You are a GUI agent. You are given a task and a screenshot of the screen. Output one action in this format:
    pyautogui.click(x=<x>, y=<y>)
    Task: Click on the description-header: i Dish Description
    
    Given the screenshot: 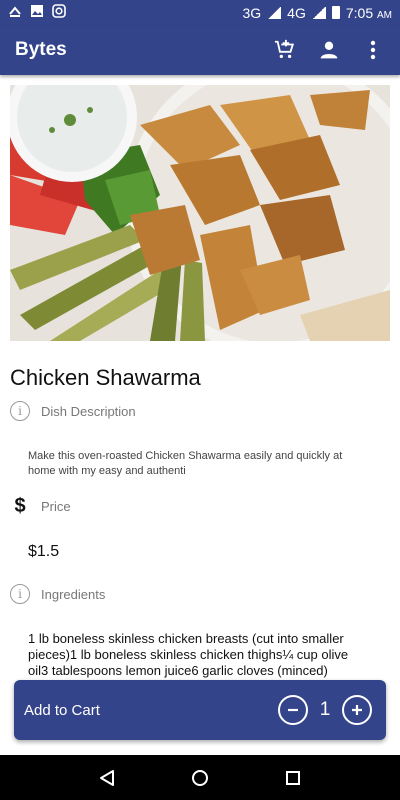 What is the action you would take?
    pyautogui.click(x=73, y=411)
    